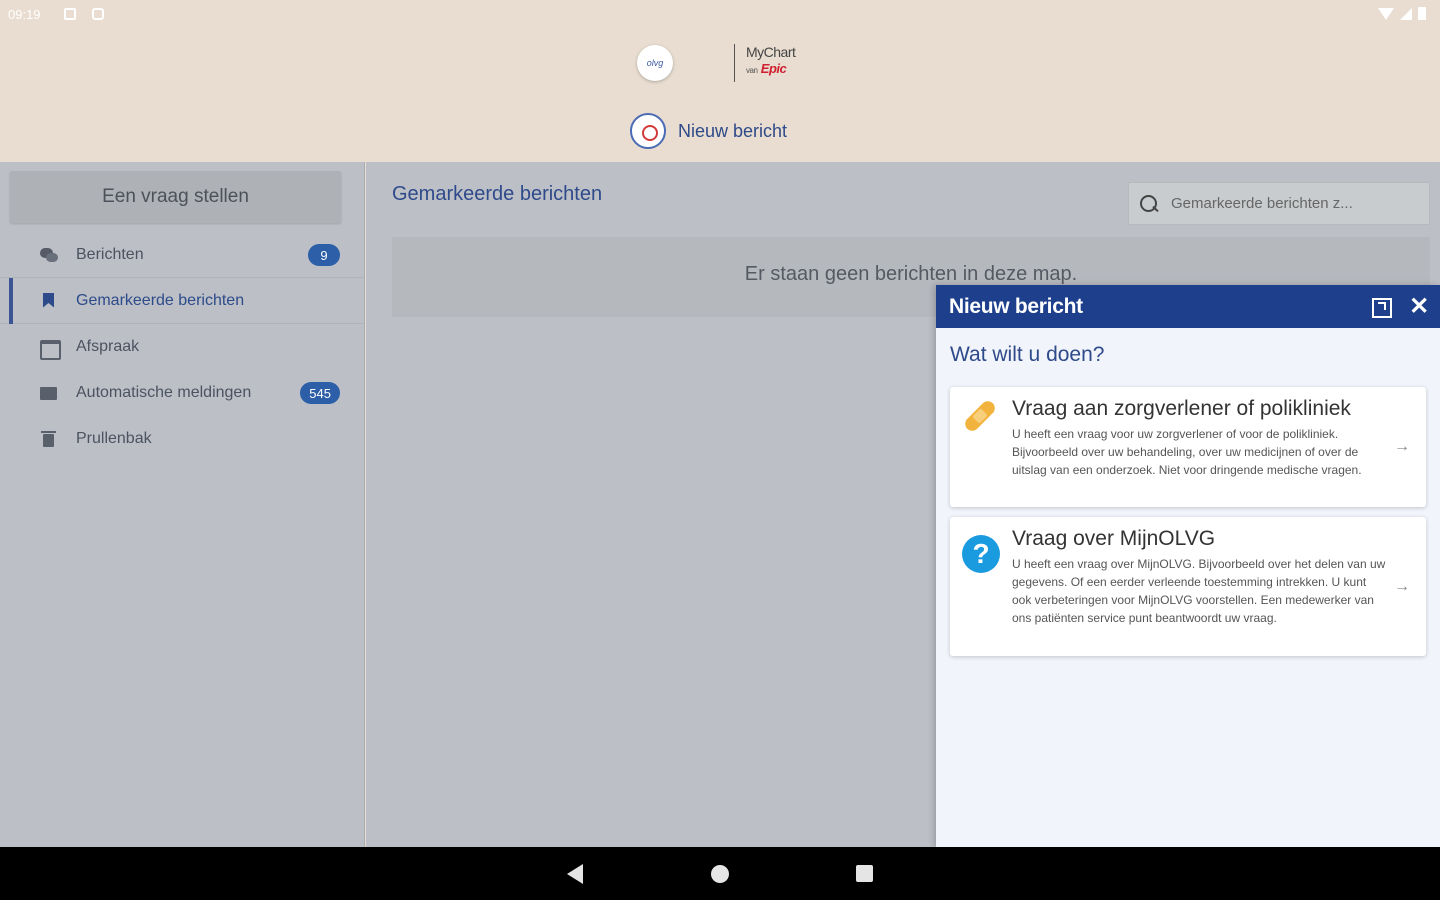  What do you see at coordinates (182, 255) in the screenshot?
I see `sidebar-item-berichten: Berichten 9` at bounding box center [182, 255].